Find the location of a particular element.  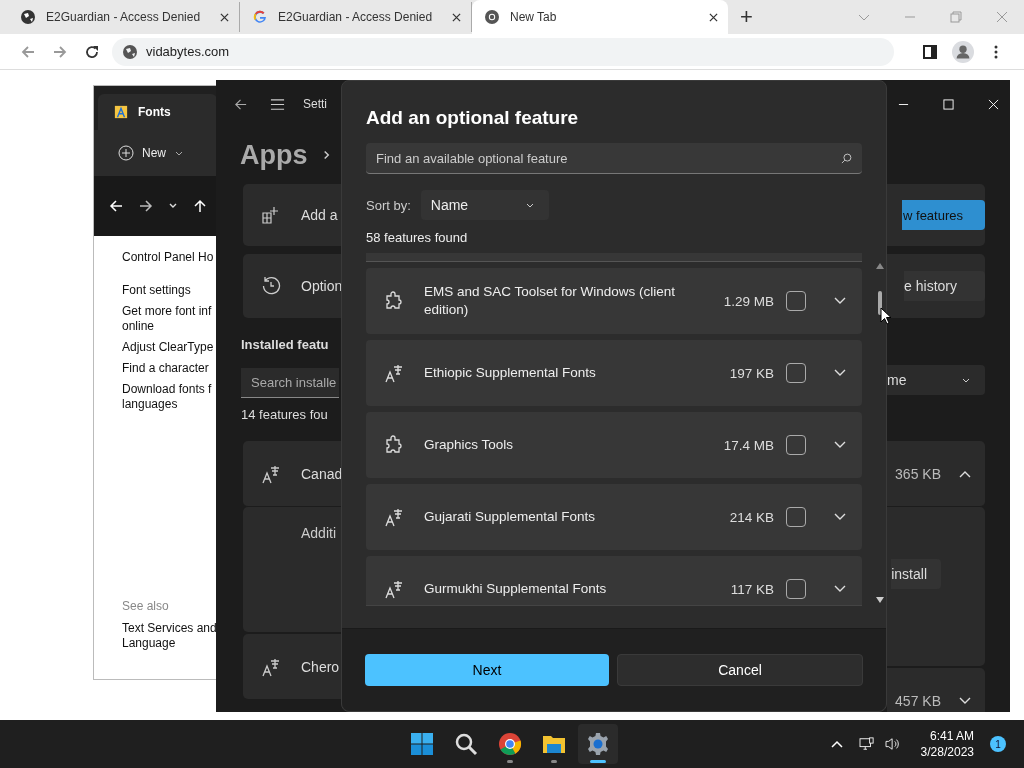

browser-tab: E2Guardian - Access Denied is located at coordinates (124, 17).